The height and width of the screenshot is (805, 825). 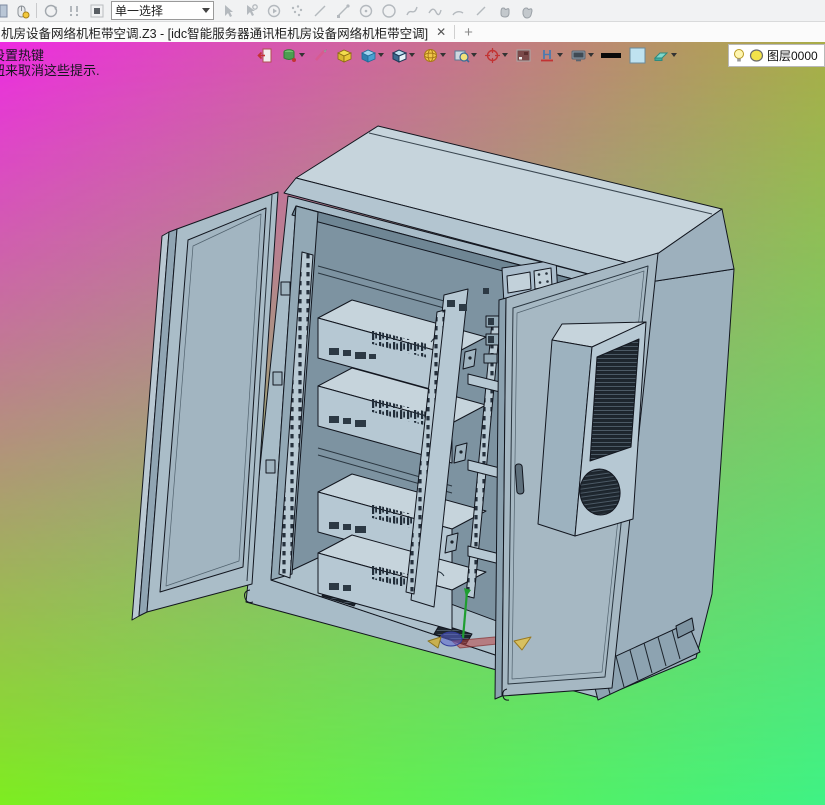 I want to click on grab-hand-icon, so click(x=527, y=11).